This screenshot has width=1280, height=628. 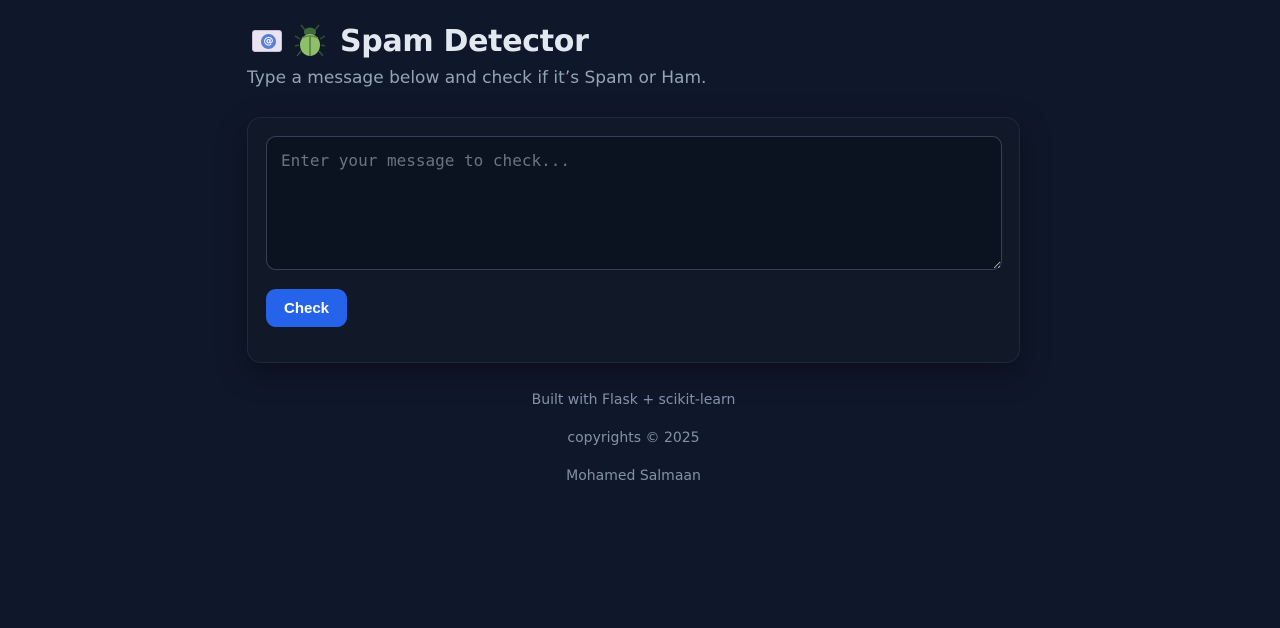 What do you see at coordinates (464, 41) in the screenshot?
I see `page-title: Spam Detector` at bounding box center [464, 41].